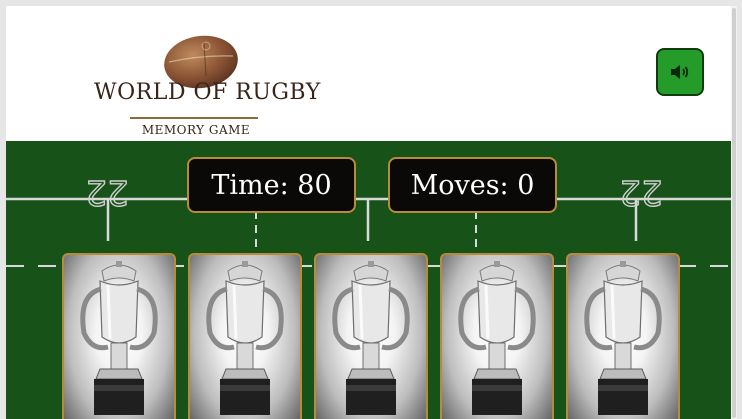 This screenshot has height=419, width=742. I want to click on sound-toggle-button, so click(680, 72).